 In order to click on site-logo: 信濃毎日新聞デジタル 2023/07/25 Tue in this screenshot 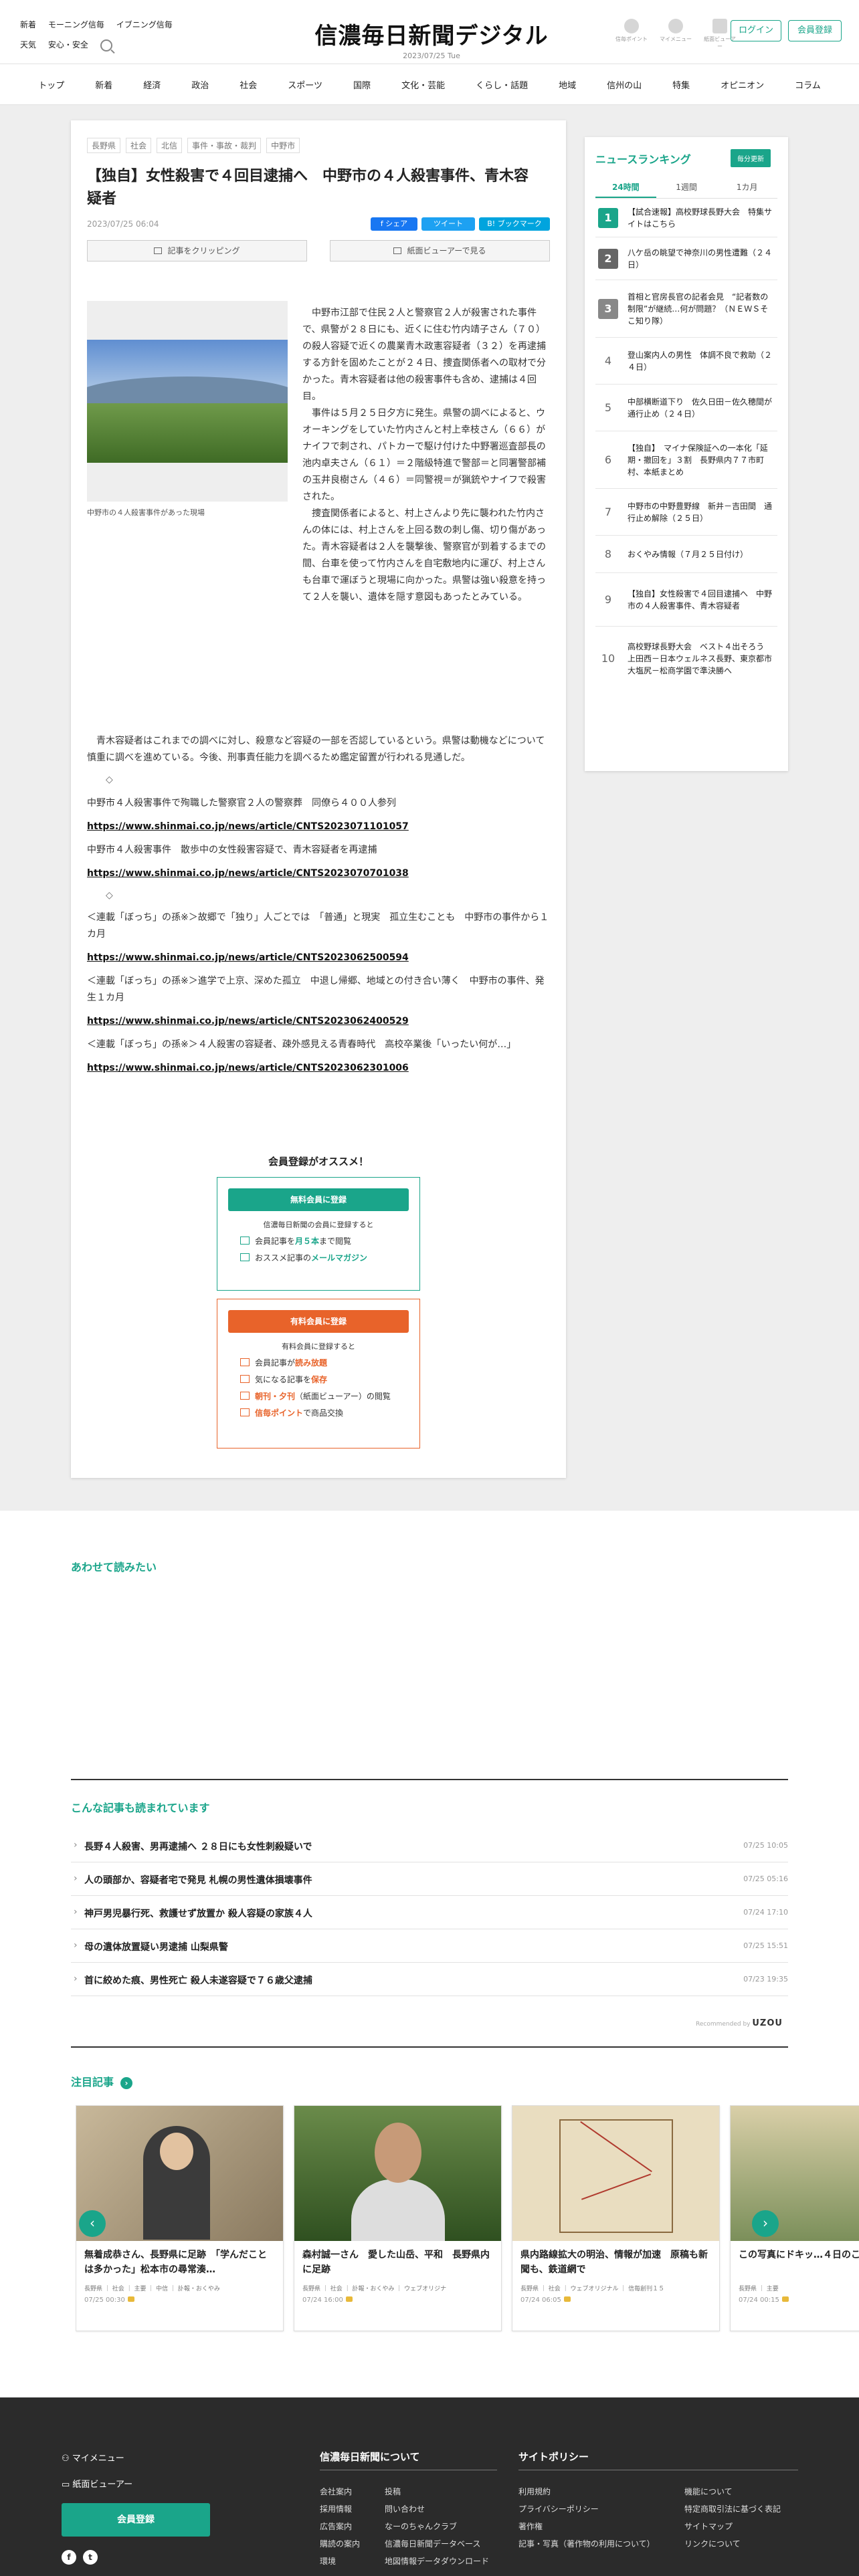, I will do `click(432, 38)`.